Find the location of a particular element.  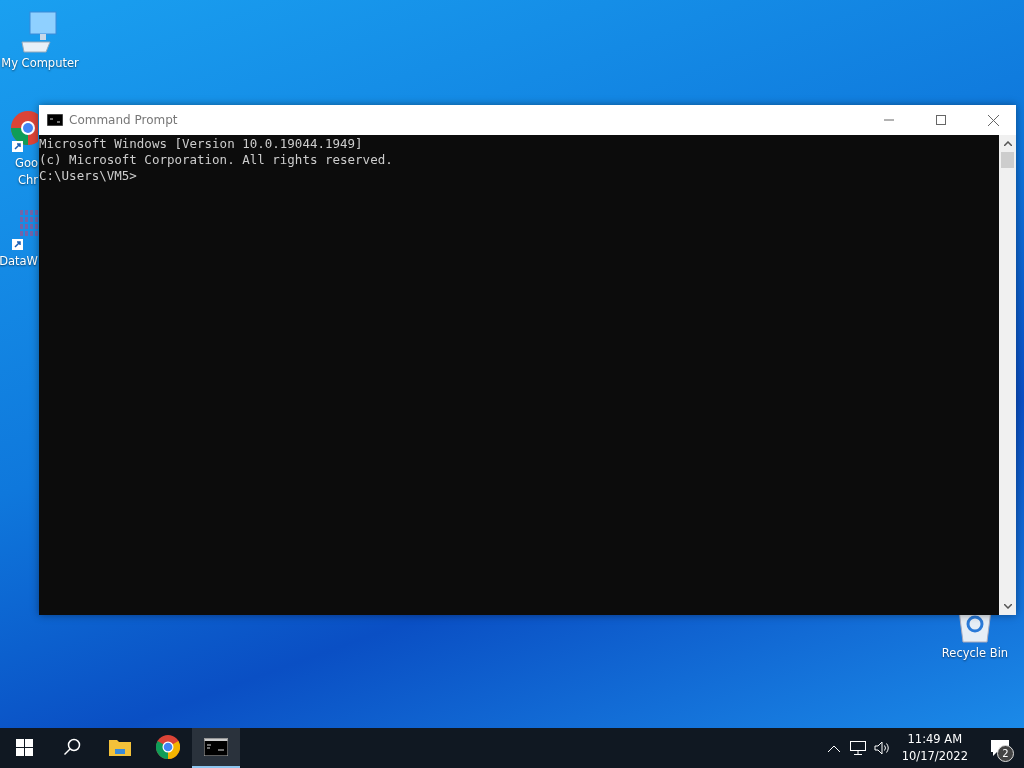

scrollbar is located at coordinates (1007, 375).